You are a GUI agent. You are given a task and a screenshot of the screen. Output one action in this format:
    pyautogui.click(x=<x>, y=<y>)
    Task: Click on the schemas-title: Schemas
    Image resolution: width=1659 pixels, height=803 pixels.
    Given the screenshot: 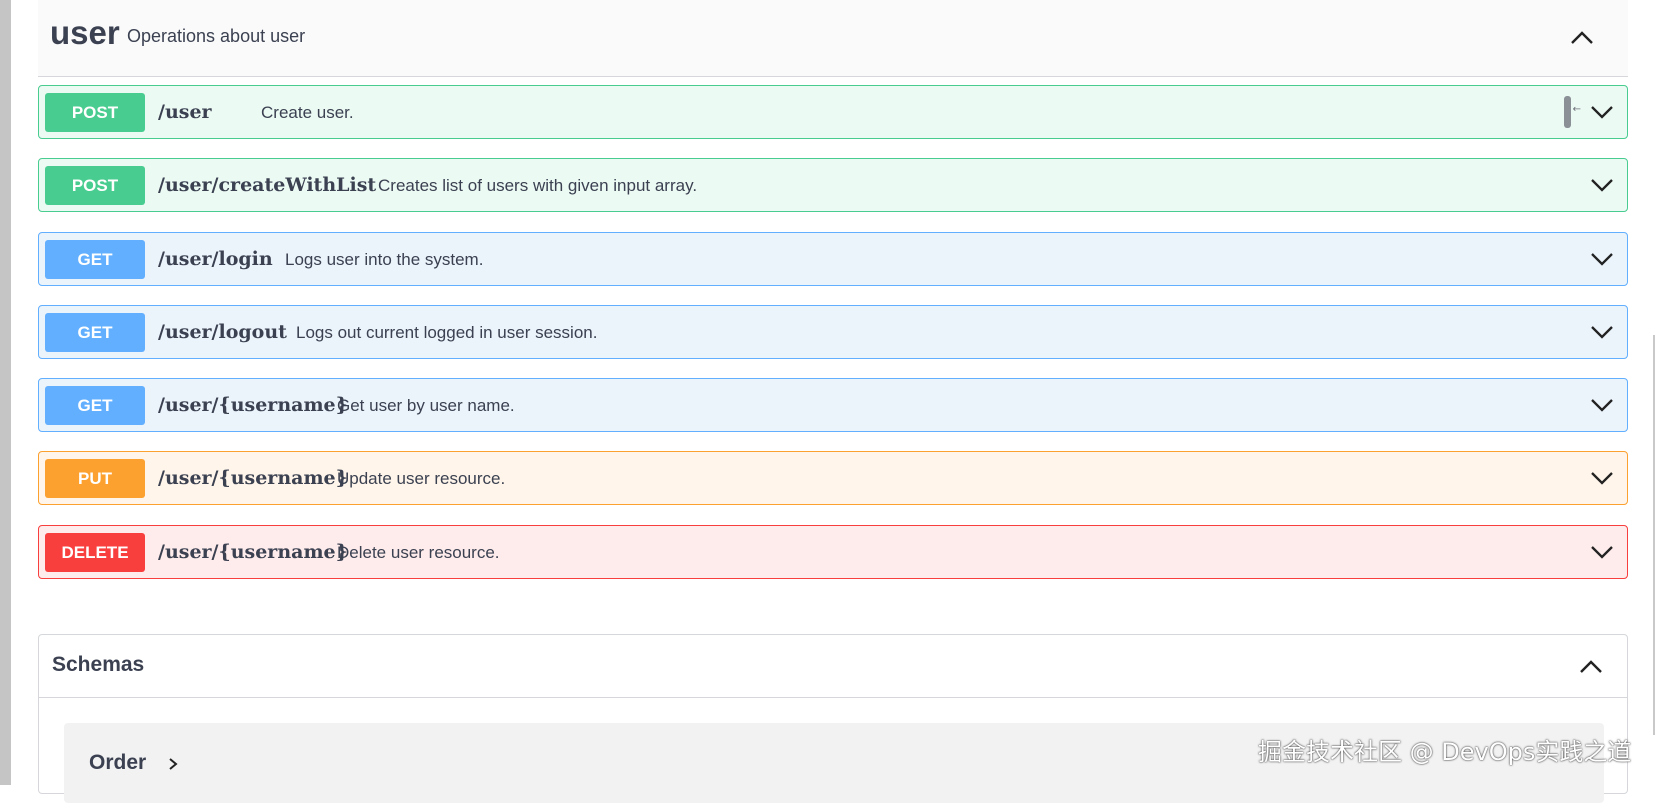 What is the action you would take?
    pyautogui.click(x=98, y=665)
    